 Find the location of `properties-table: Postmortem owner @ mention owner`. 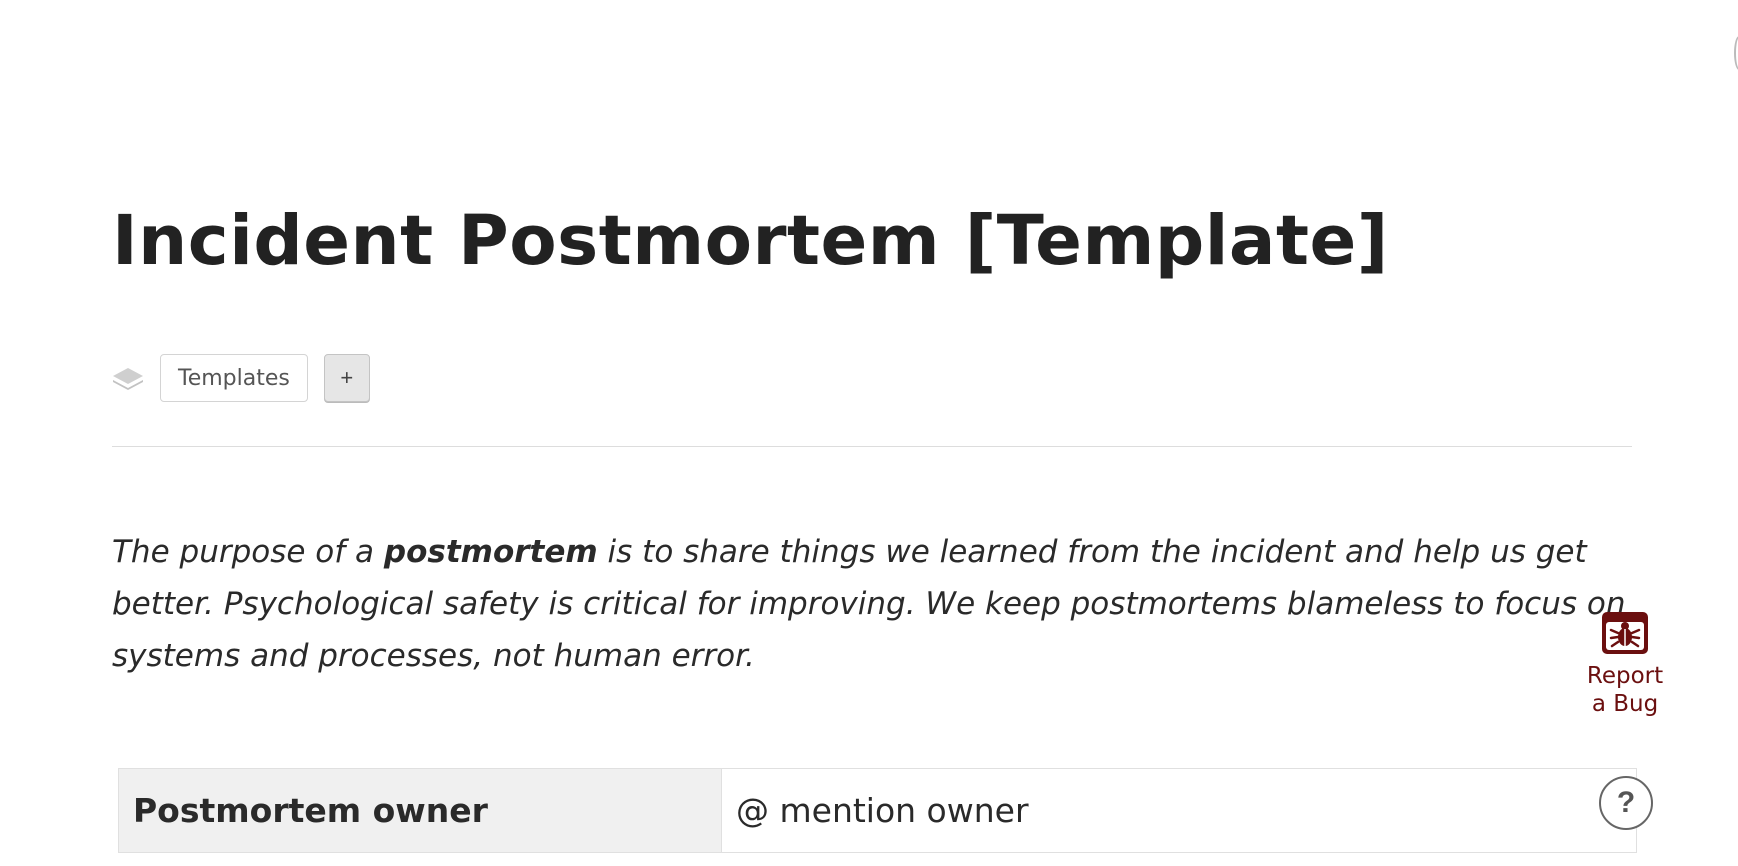

properties-table: Postmortem owner @ mention owner is located at coordinates (877, 810).